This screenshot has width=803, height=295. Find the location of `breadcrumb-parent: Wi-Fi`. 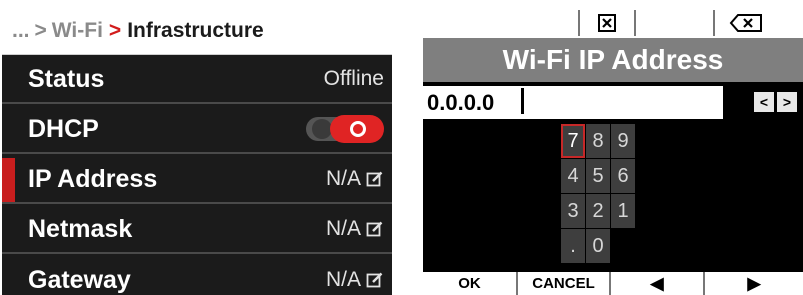

breadcrumb-parent: Wi-Fi is located at coordinates (77, 31).